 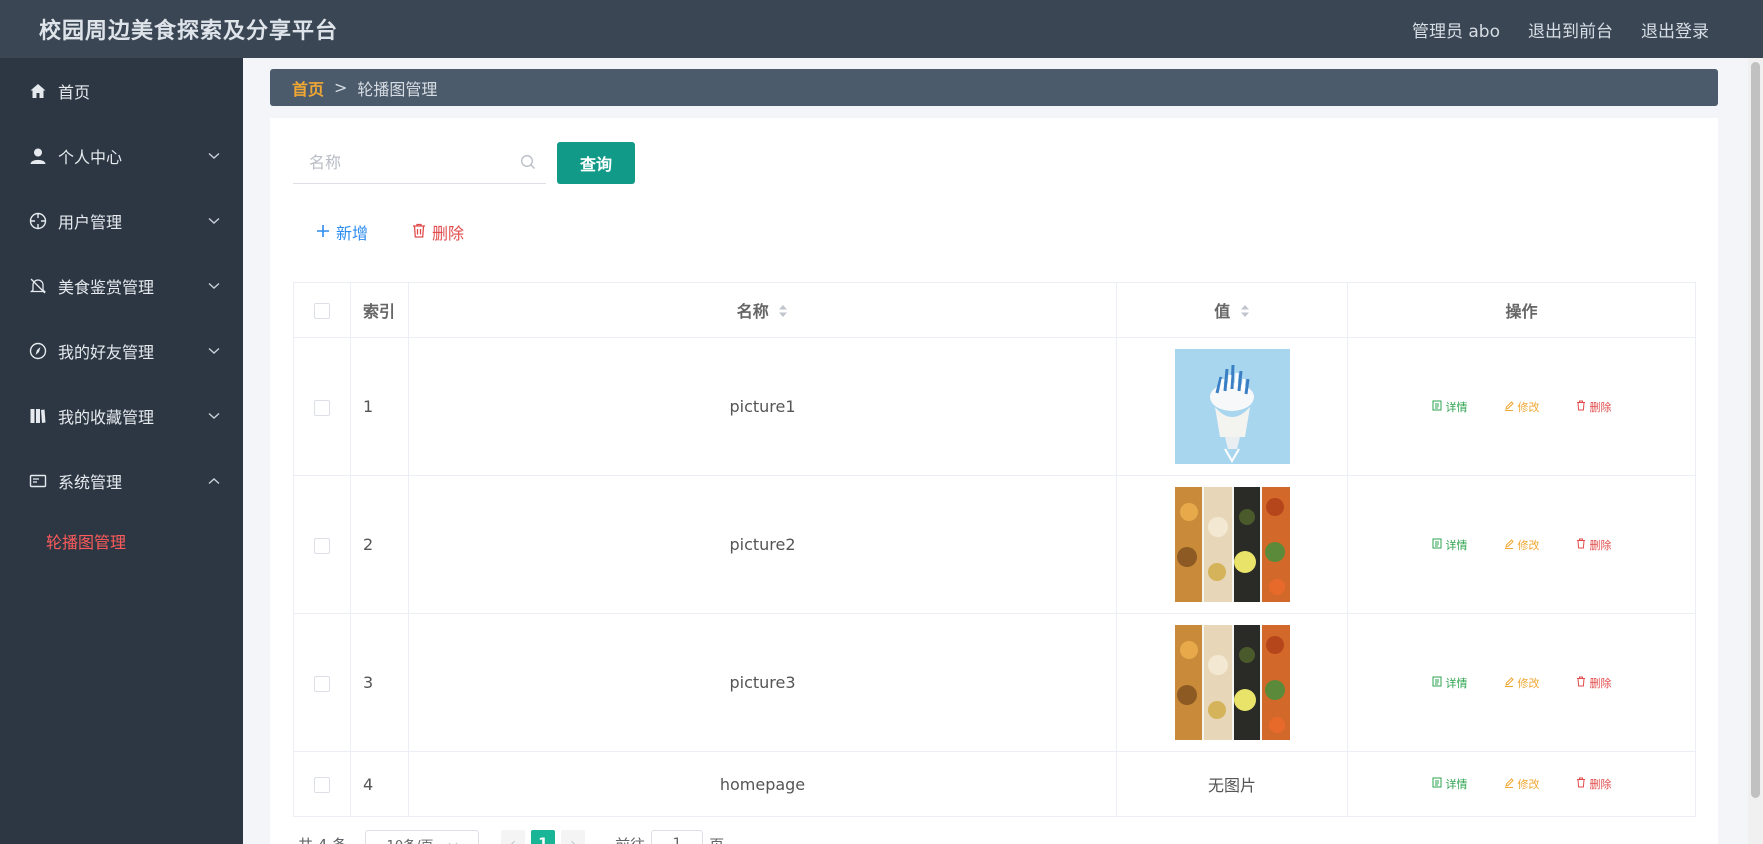 What do you see at coordinates (752, 311) in the screenshot?
I see `header-name: 名称` at bounding box center [752, 311].